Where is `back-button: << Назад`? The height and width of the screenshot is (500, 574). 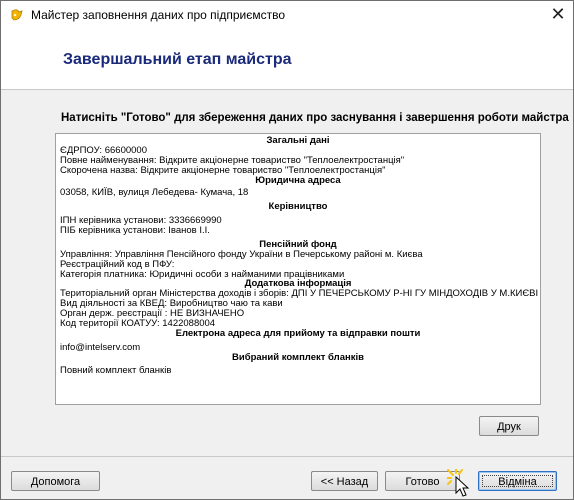 back-button: << Назад is located at coordinates (344, 481).